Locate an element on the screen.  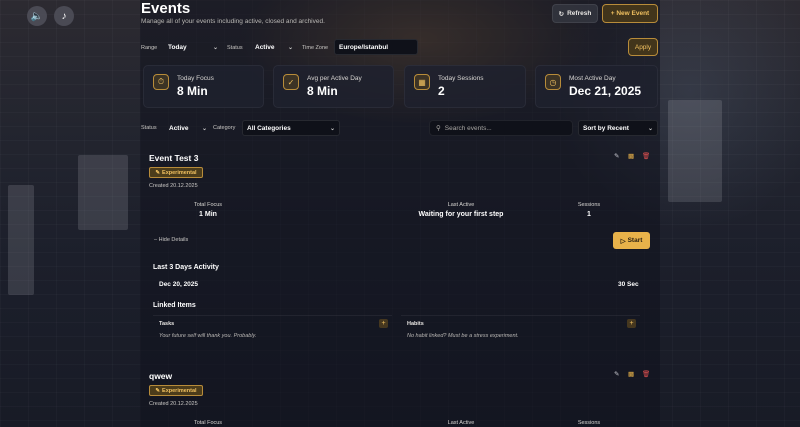
stat-label: Avg per Active Day is located at coordinates (334, 78).